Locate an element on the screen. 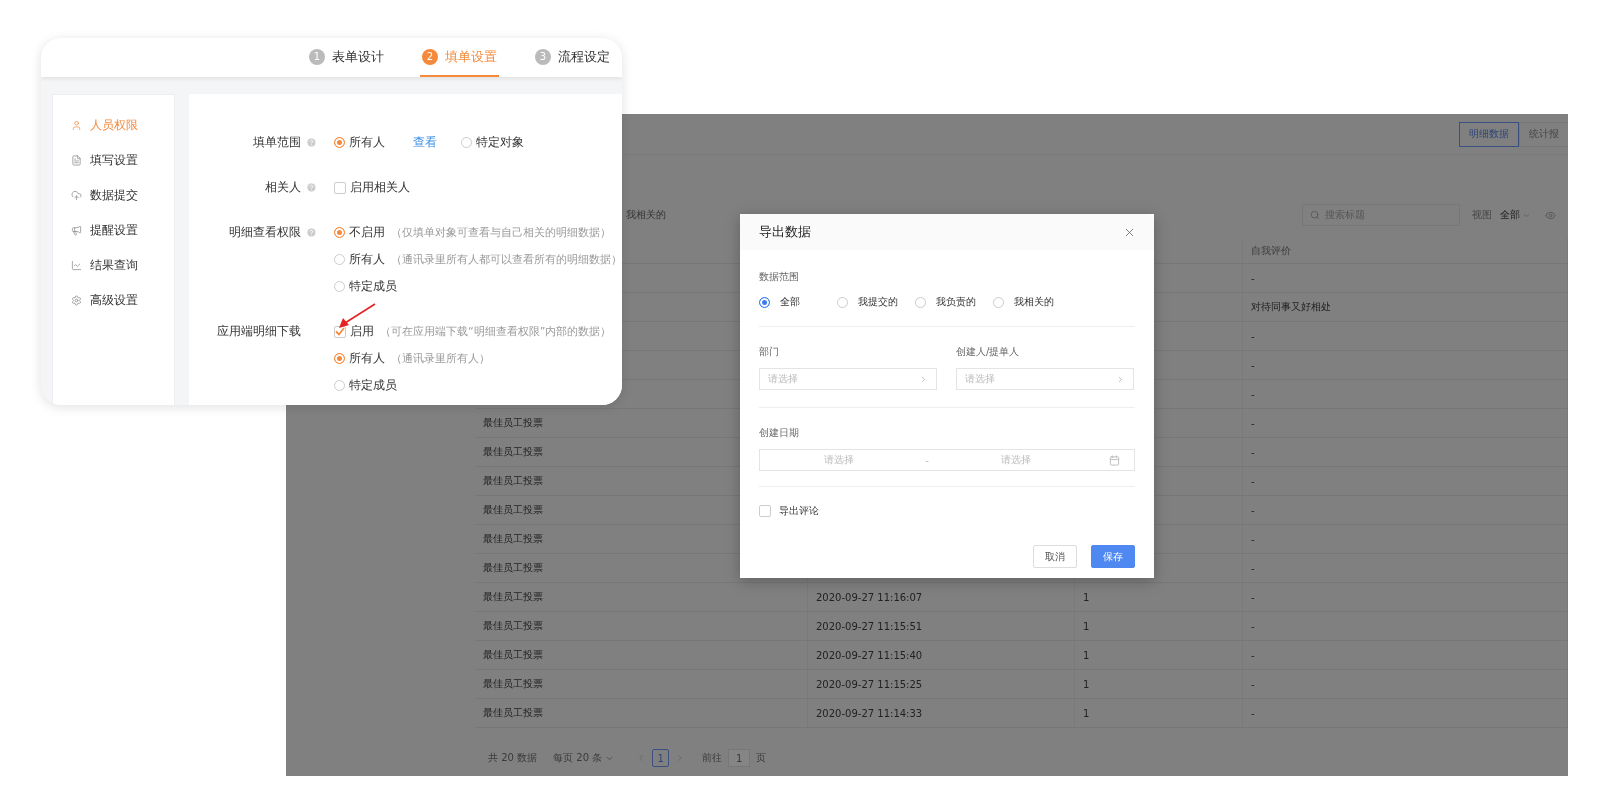  table-cell: 2020-09-27 11:16:07 is located at coordinates (869, 597).